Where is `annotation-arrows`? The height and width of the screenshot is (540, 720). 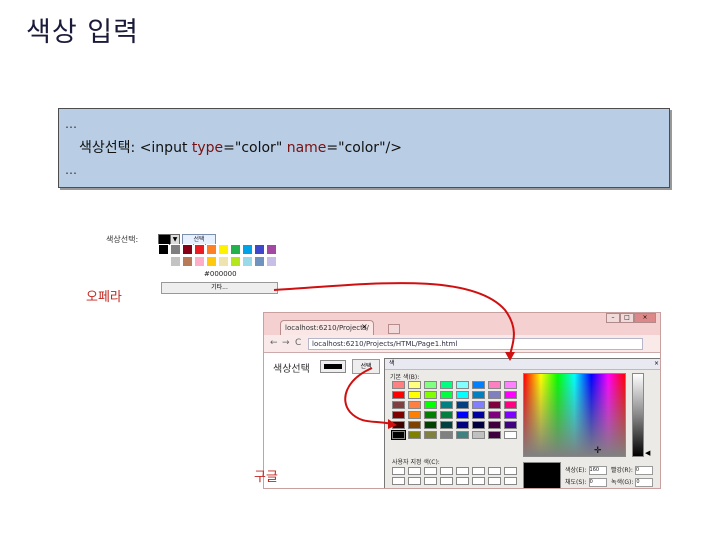 annotation-arrows is located at coordinates (394, 355).